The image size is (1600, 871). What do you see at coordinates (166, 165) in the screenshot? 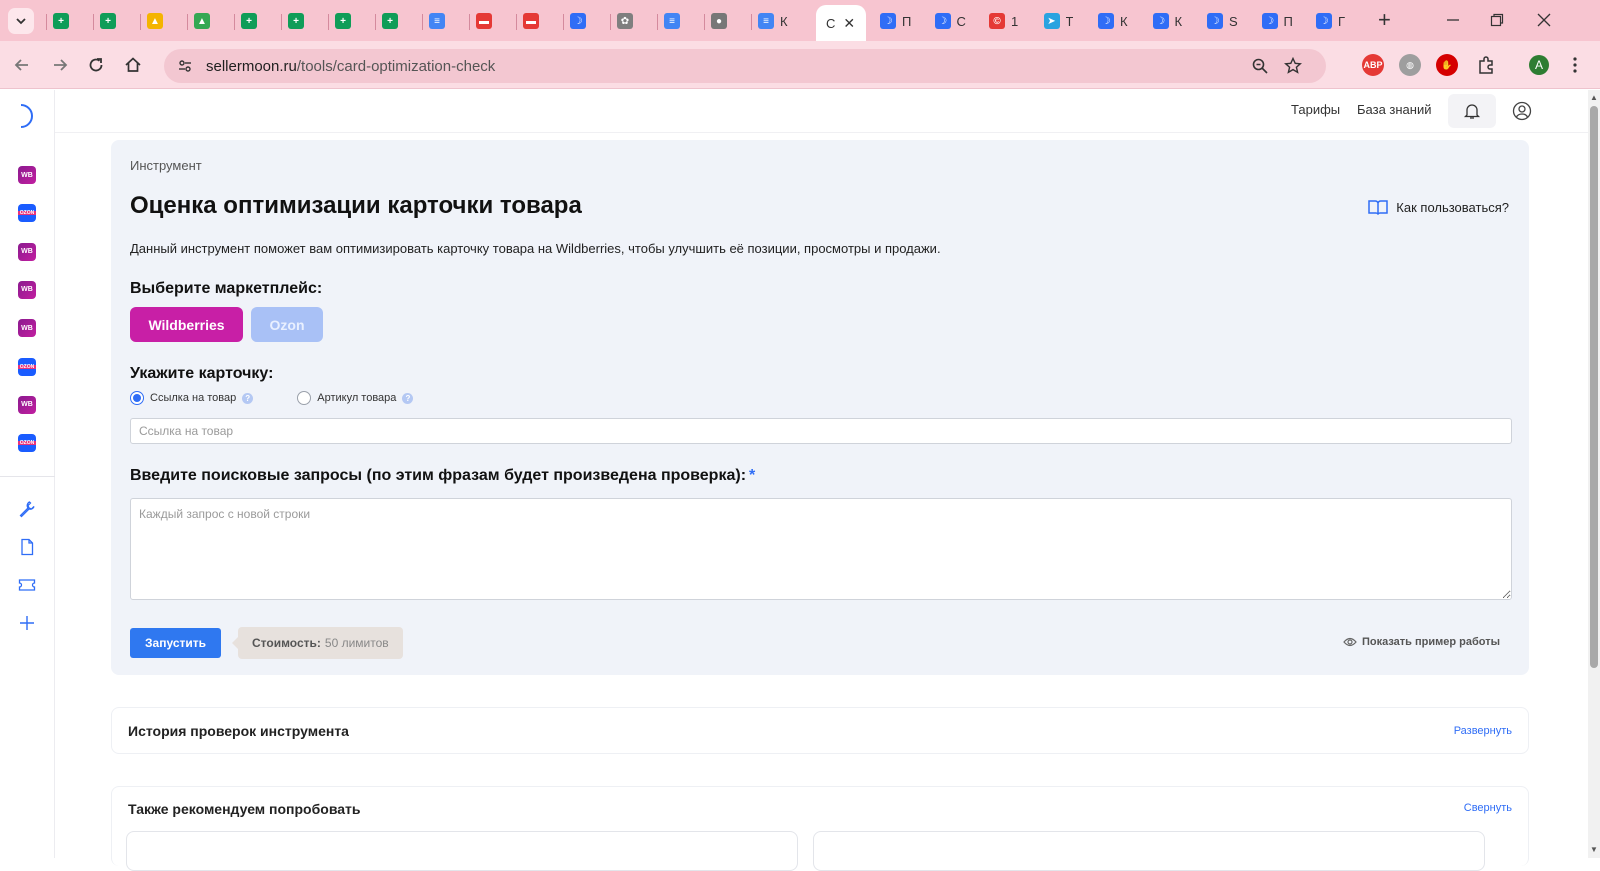
I see `breadcrumb: Инструмент` at bounding box center [166, 165].